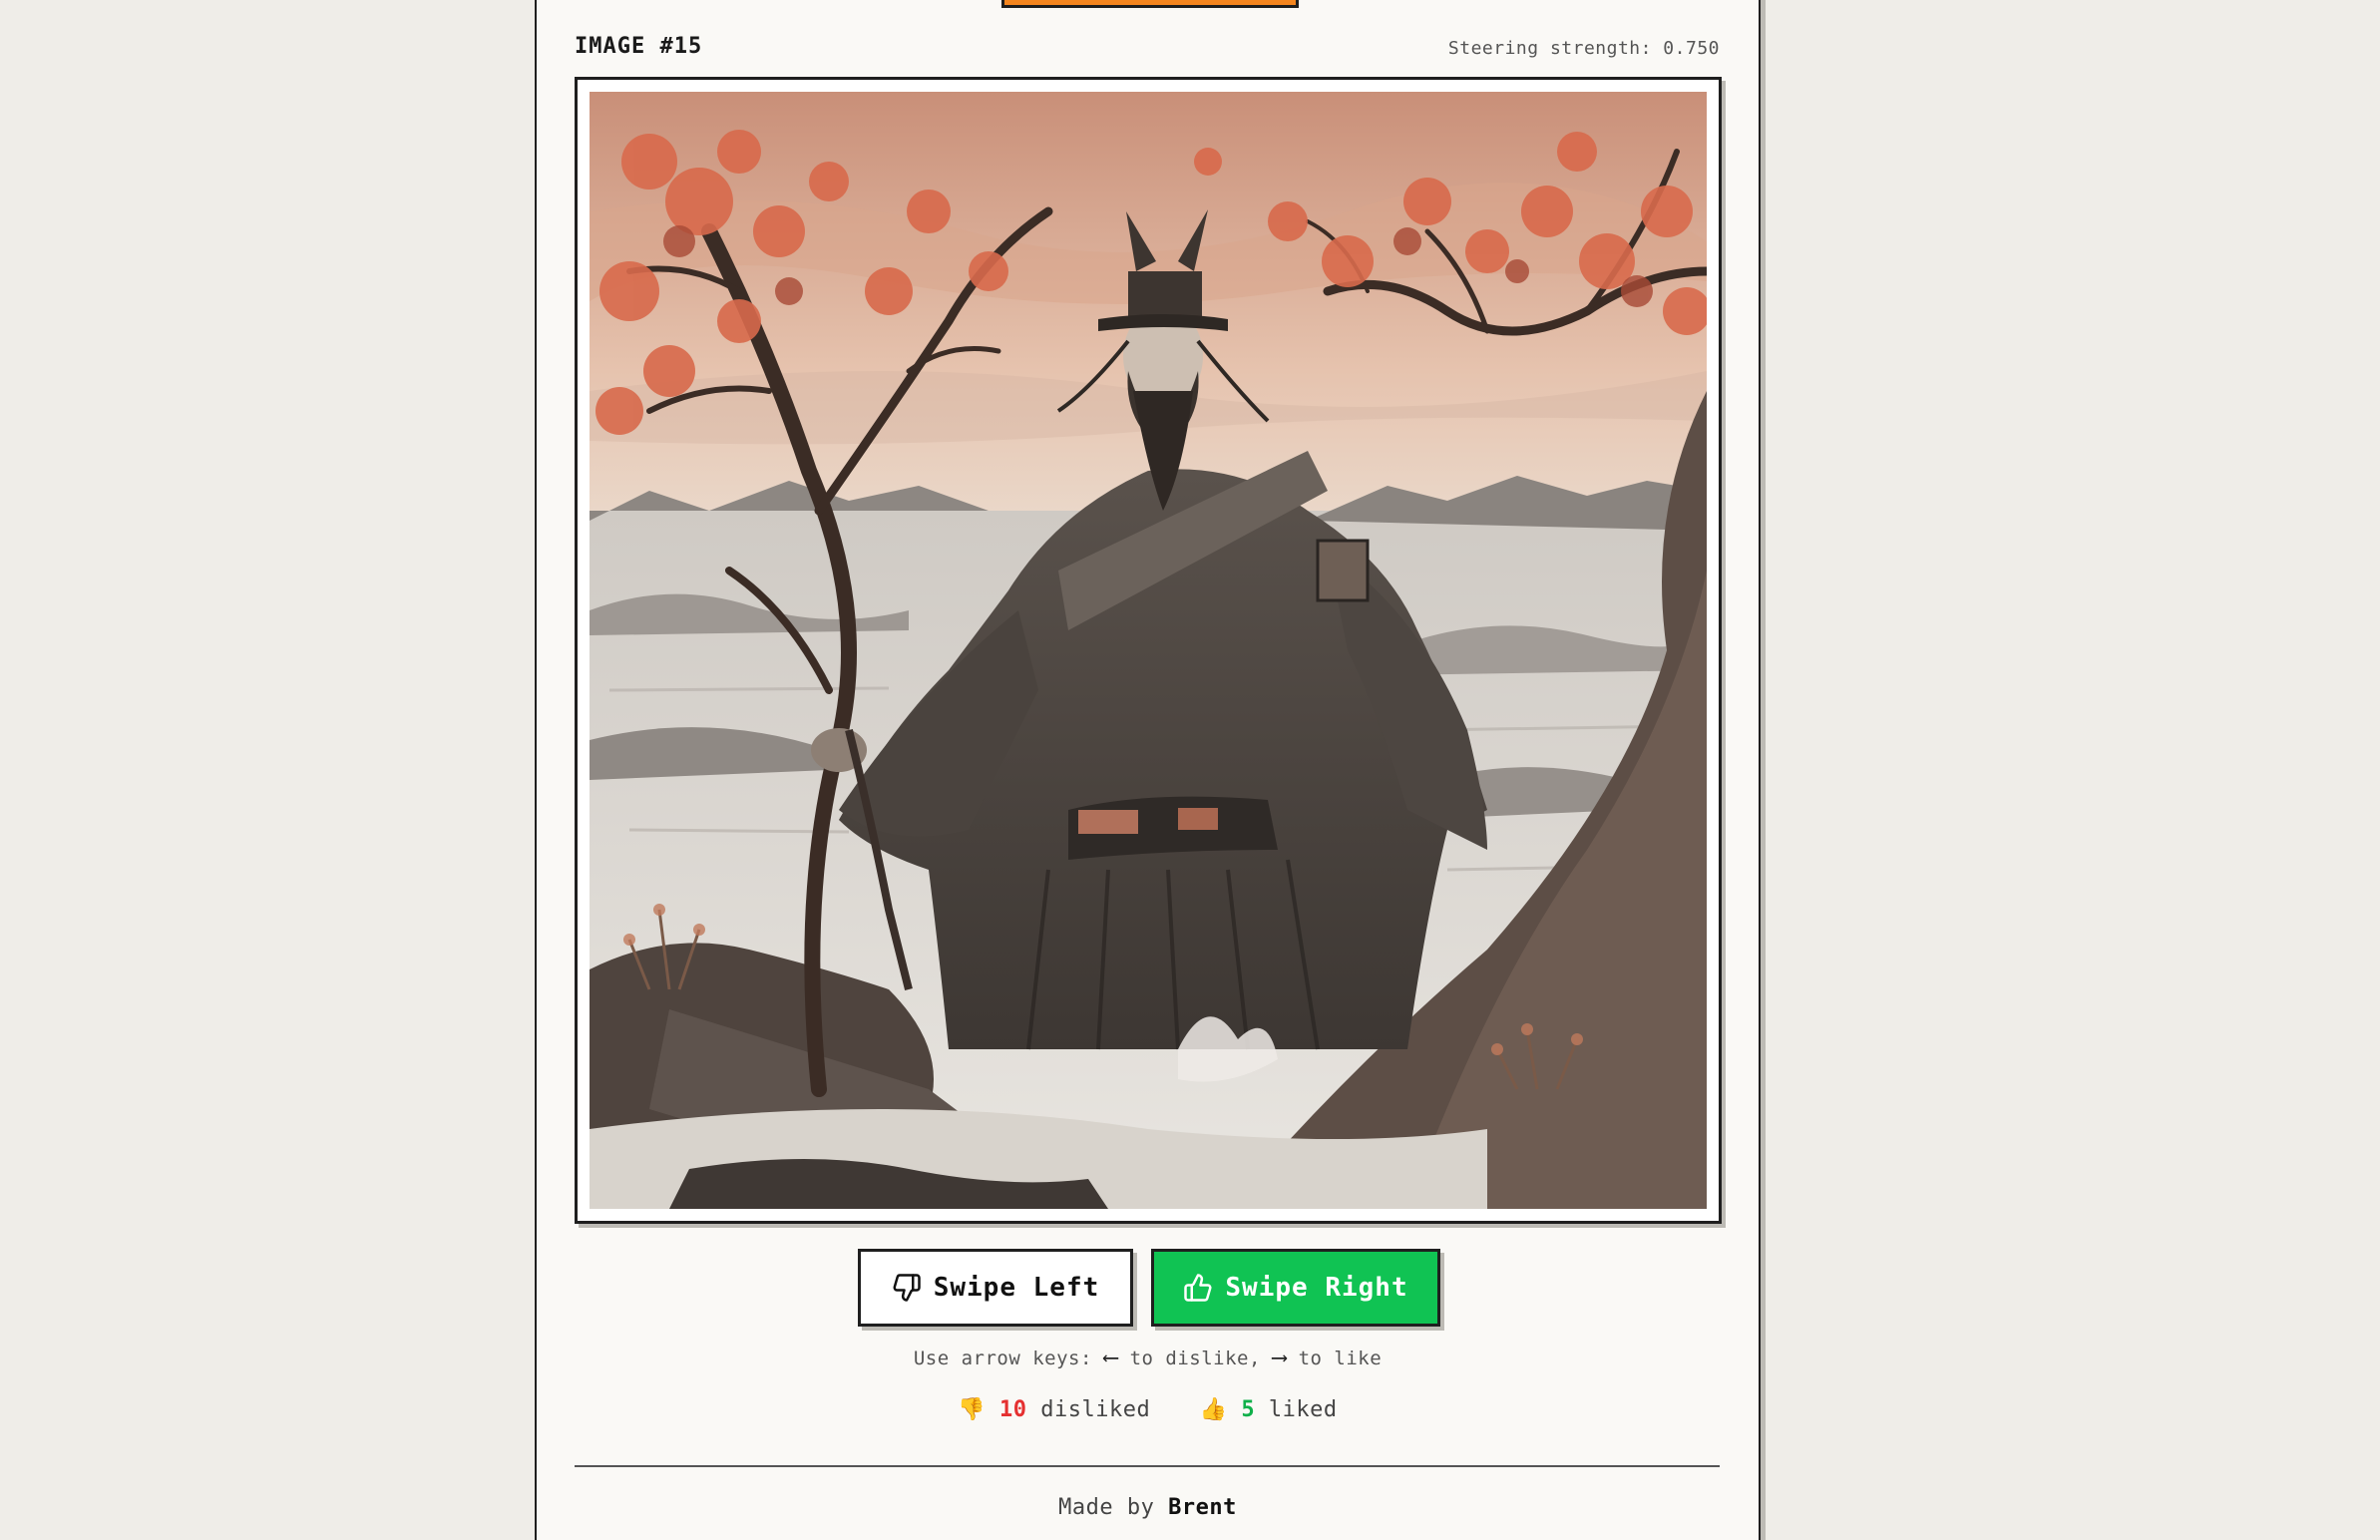  Describe the element at coordinates (1213, 1409) in the screenshot. I see `thumbs-up-emoji-icon: 👍` at that location.